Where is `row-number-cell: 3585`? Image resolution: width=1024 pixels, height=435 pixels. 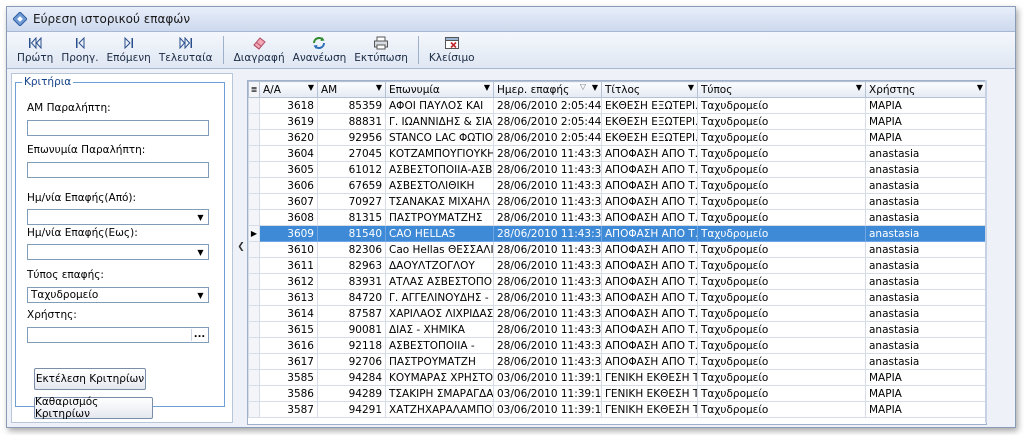
row-number-cell: 3585 is located at coordinates (288, 377).